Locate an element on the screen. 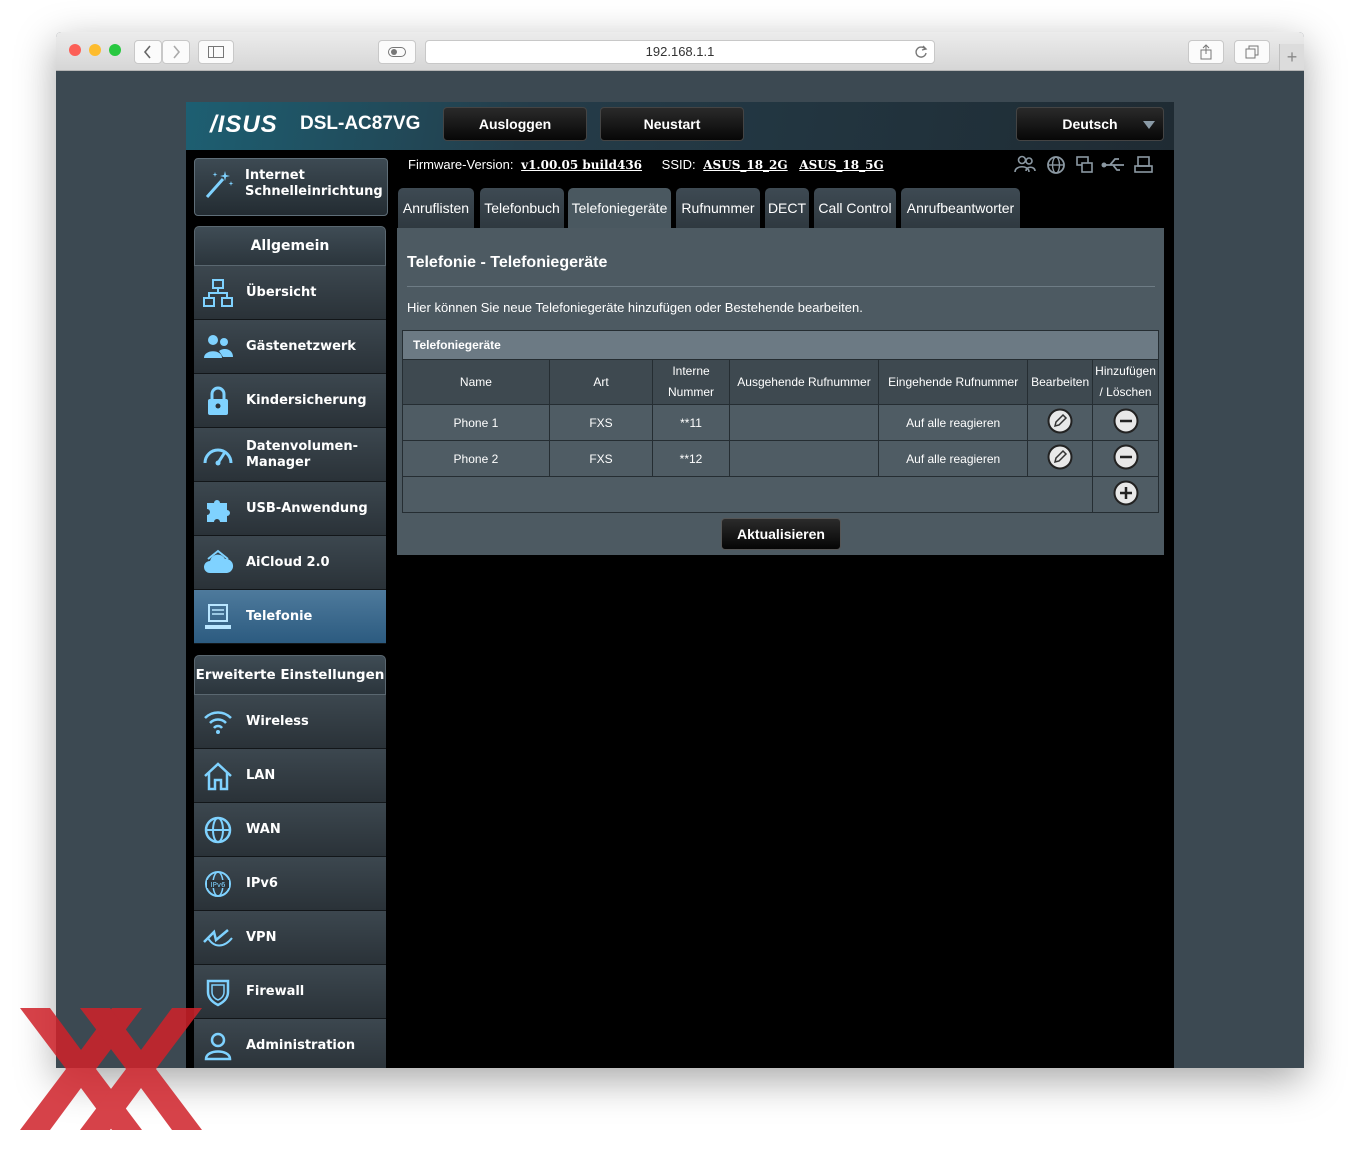 This screenshot has width=1360, height=1150. minimize-window-button is located at coordinates (95, 50).